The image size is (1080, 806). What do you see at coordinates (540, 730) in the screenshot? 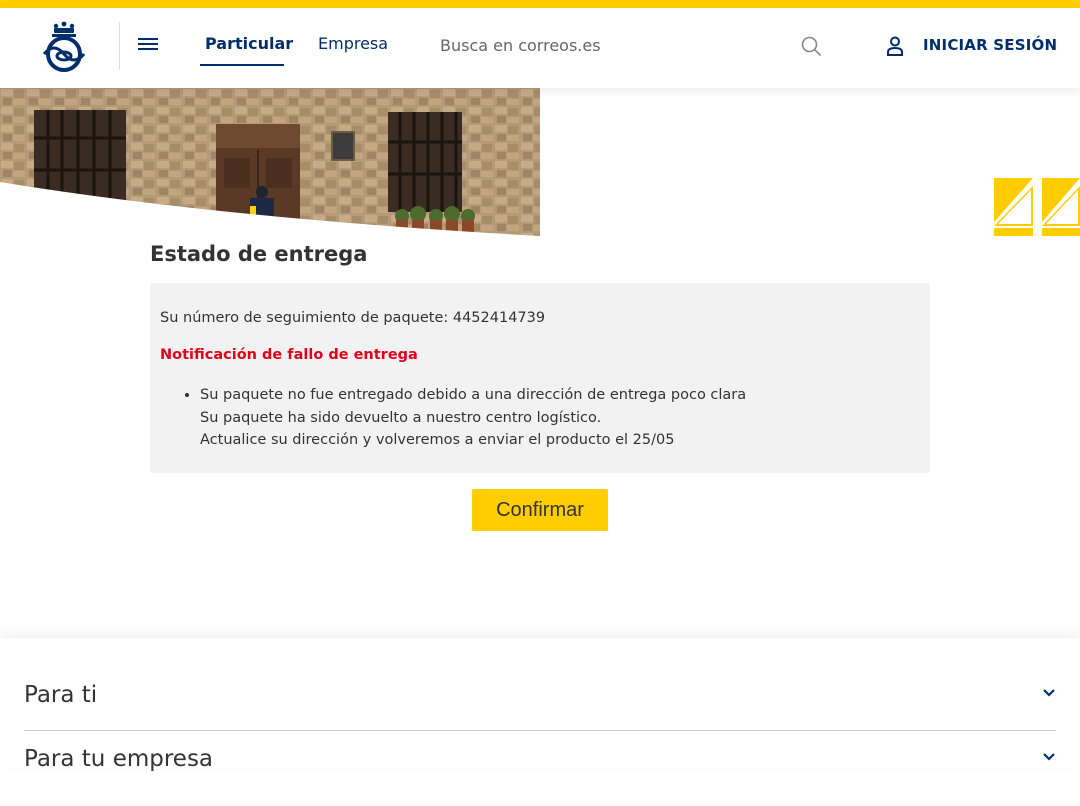
I see `accordion-divider` at bounding box center [540, 730].